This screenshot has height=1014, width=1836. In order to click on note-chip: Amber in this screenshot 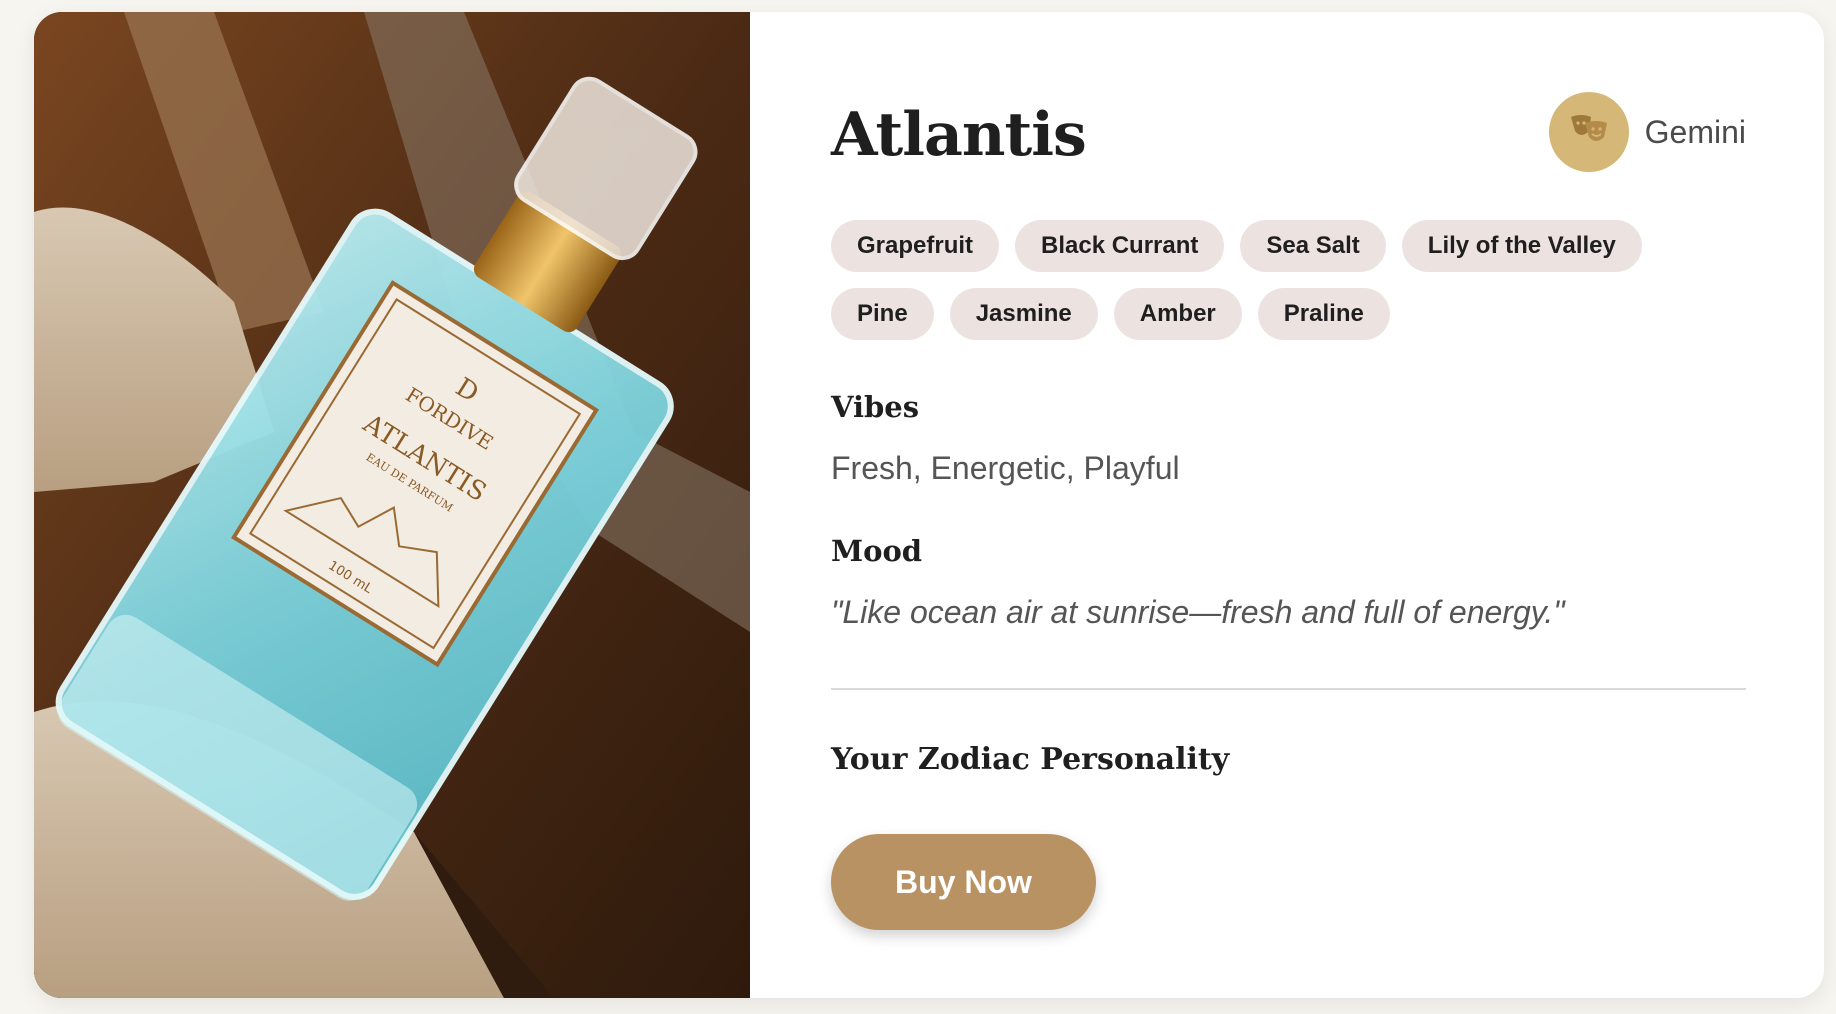, I will do `click(1177, 314)`.